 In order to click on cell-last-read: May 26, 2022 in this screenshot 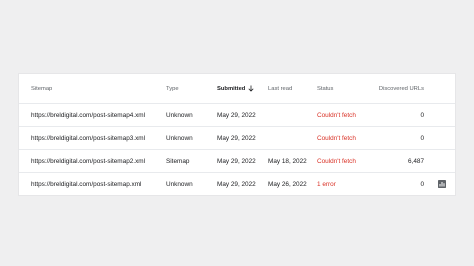, I will do `click(287, 184)`.